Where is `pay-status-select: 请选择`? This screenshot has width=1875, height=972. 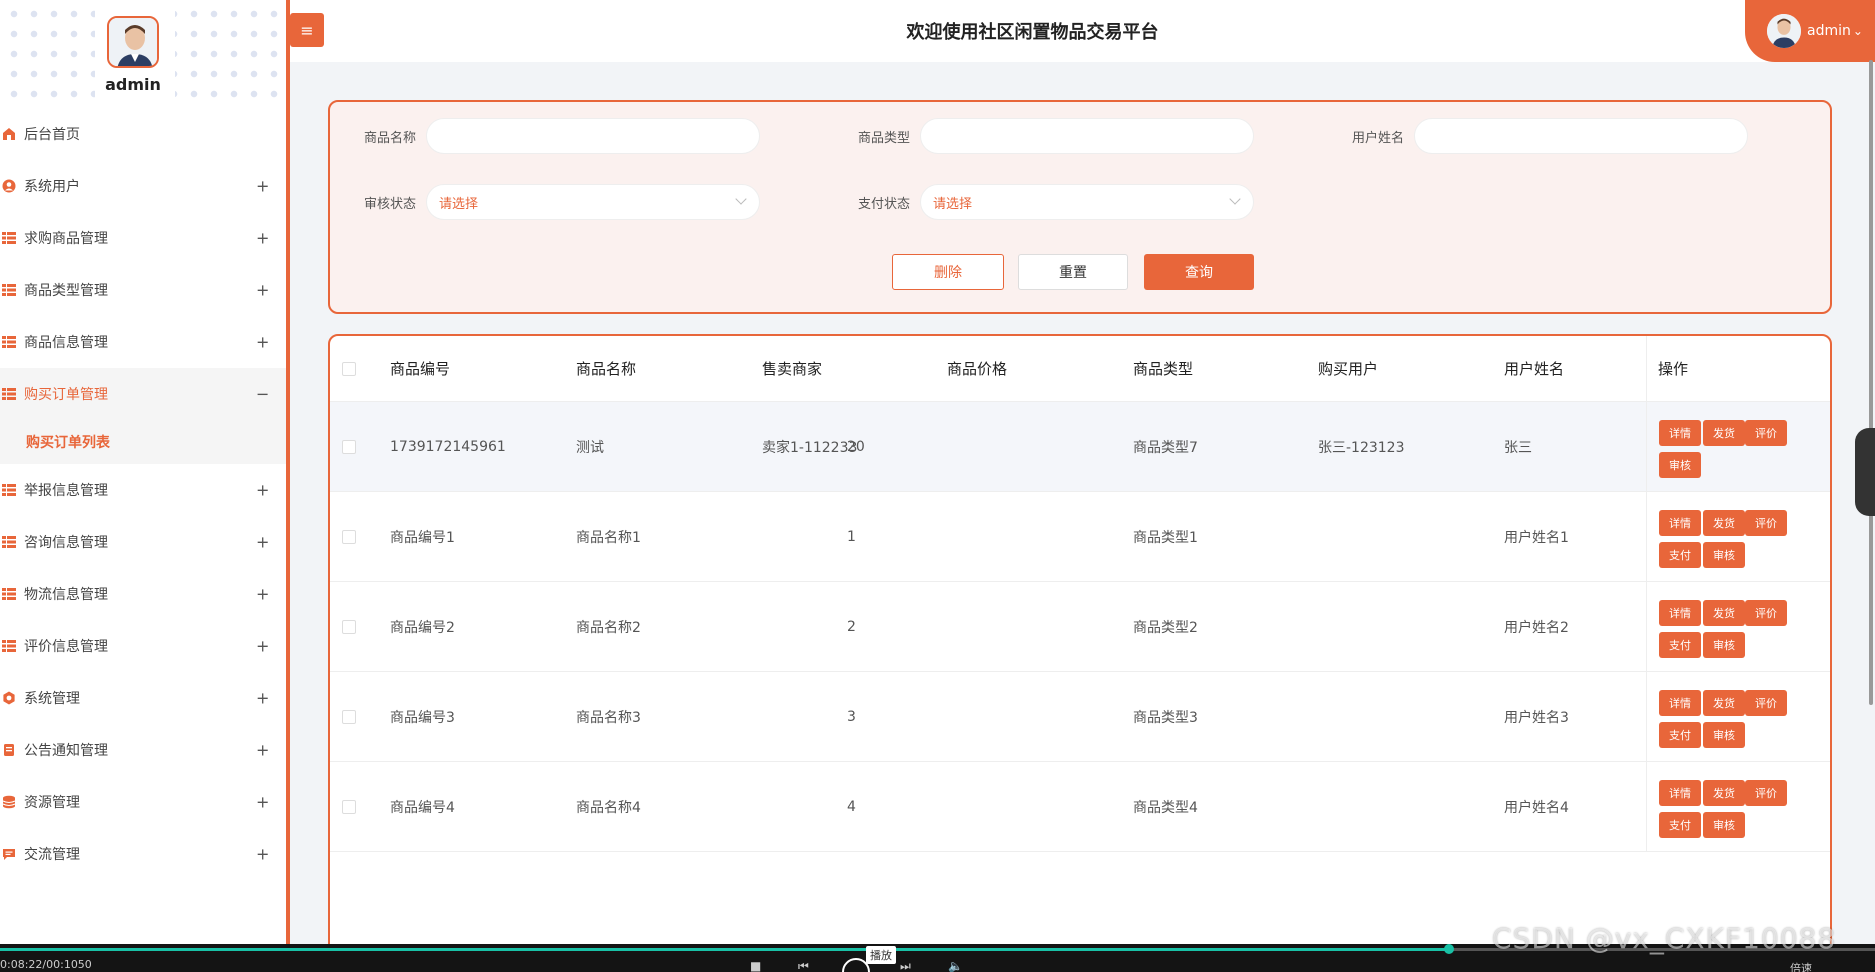
pay-status-select: 请选择 is located at coordinates (1087, 202).